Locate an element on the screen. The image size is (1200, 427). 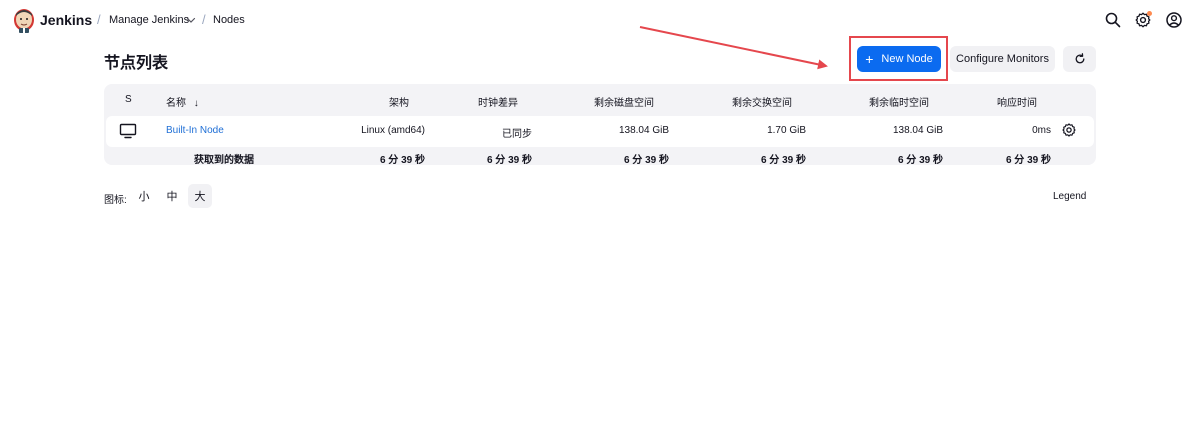
header-disk: 剩余磁盘空间 is located at coordinates (624, 101).